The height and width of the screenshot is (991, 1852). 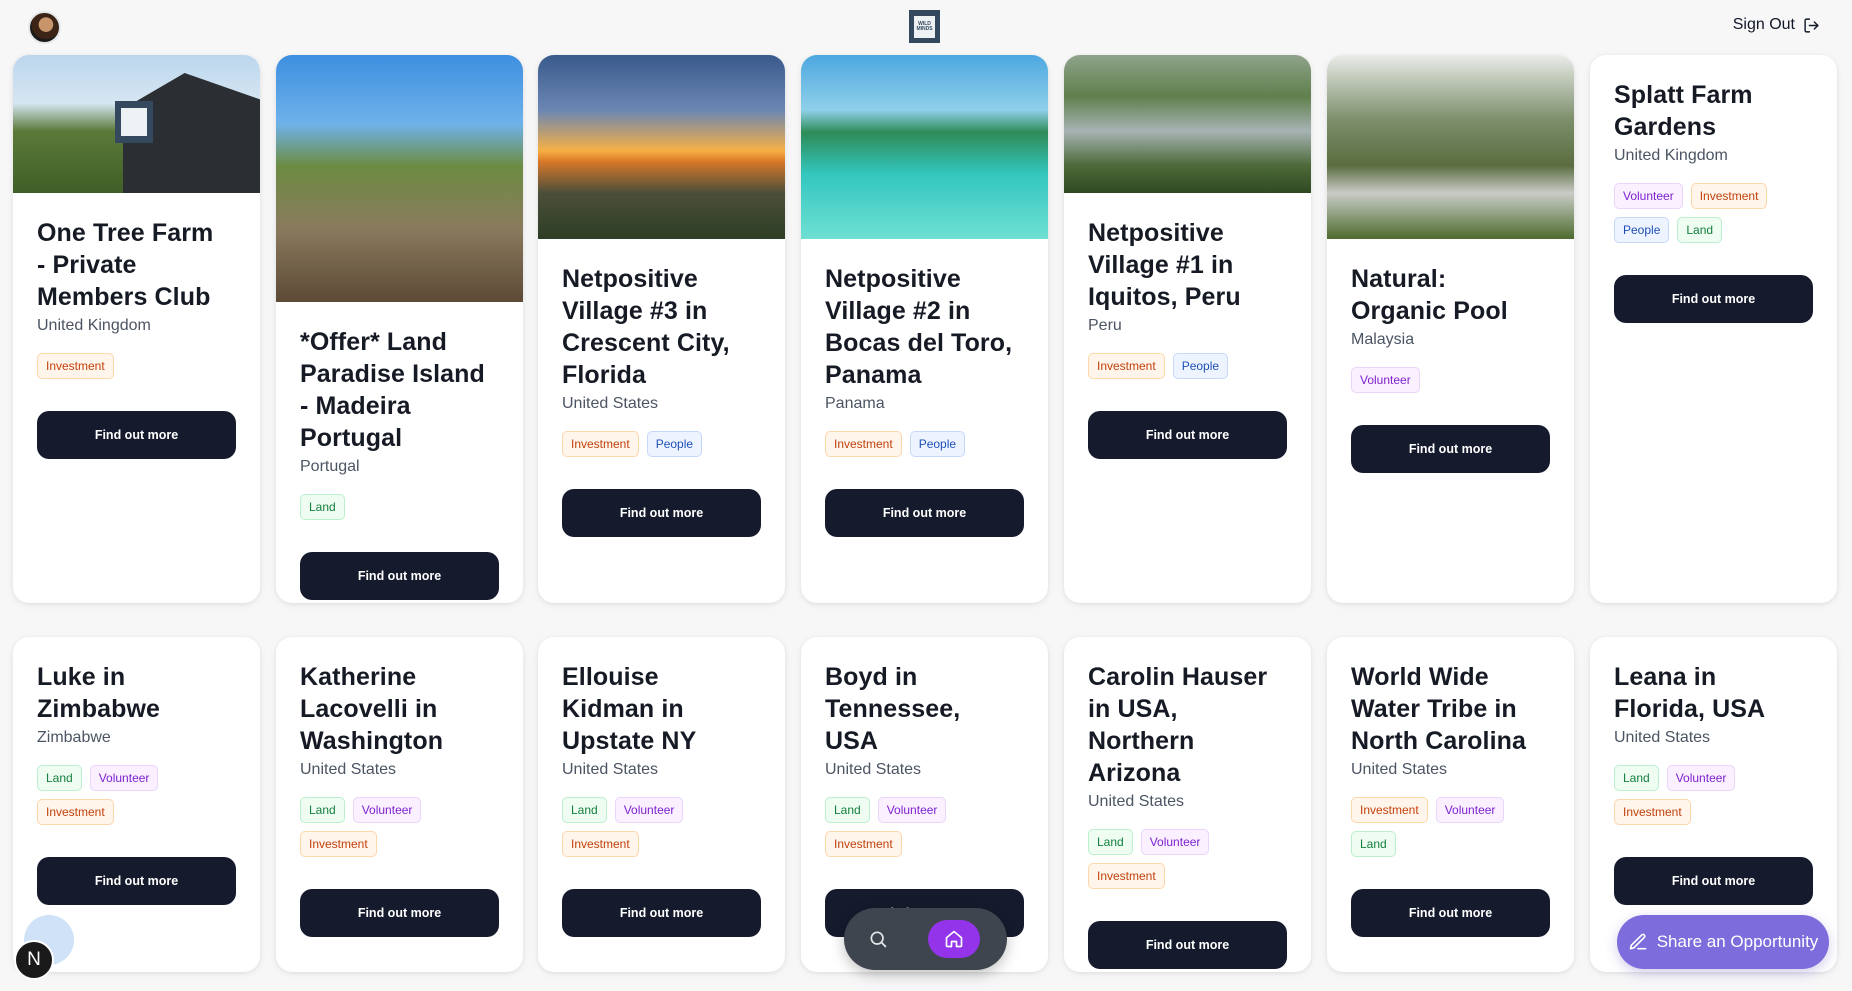 I want to click on card-country: United Kingdom, so click(x=94, y=325).